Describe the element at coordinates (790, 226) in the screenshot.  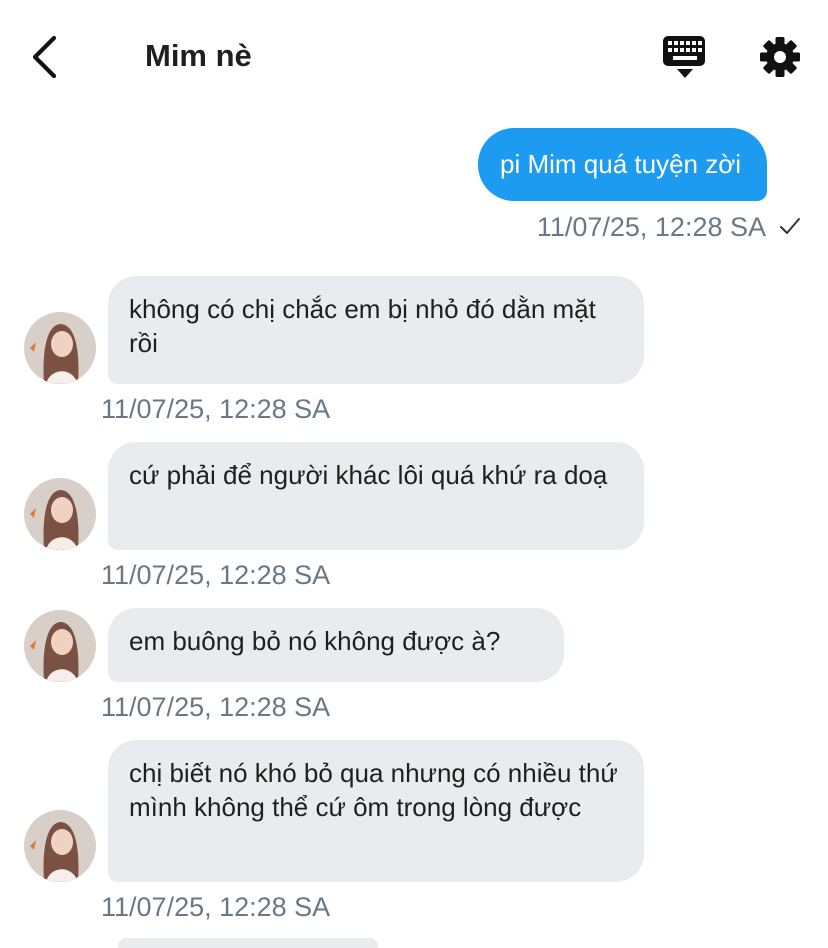
I see `check-icon` at that location.